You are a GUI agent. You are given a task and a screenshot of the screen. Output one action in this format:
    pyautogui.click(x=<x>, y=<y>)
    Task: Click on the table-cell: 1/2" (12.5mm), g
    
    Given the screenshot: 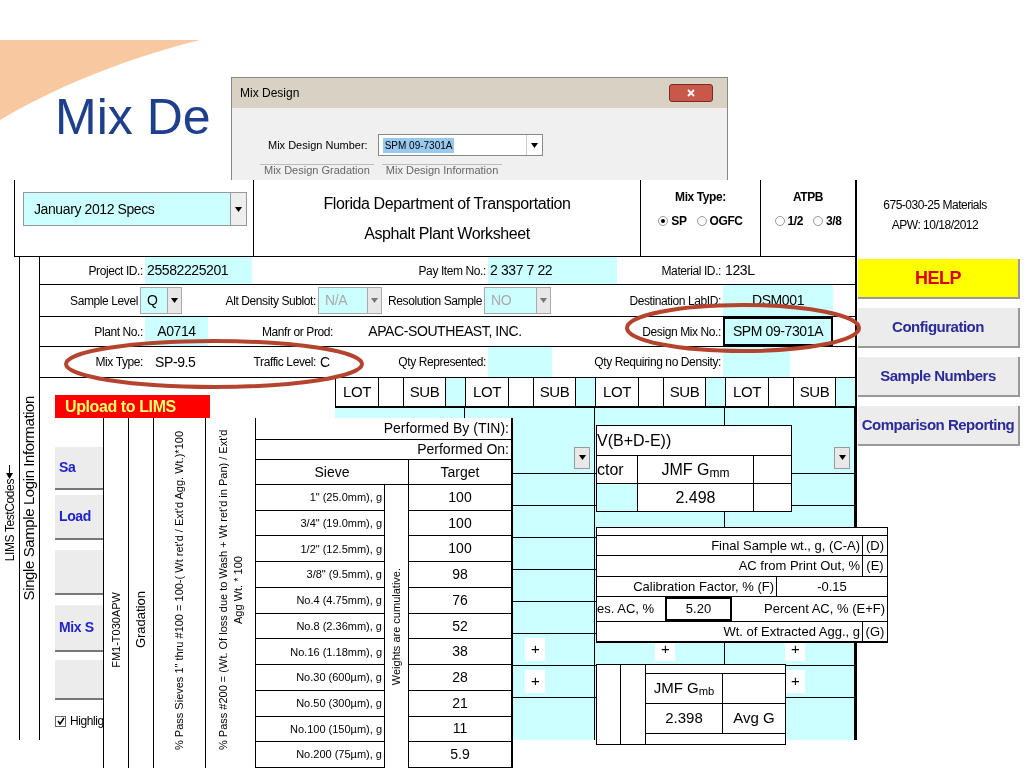 What is the action you would take?
    pyautogui.click(x=320, y=549)
    